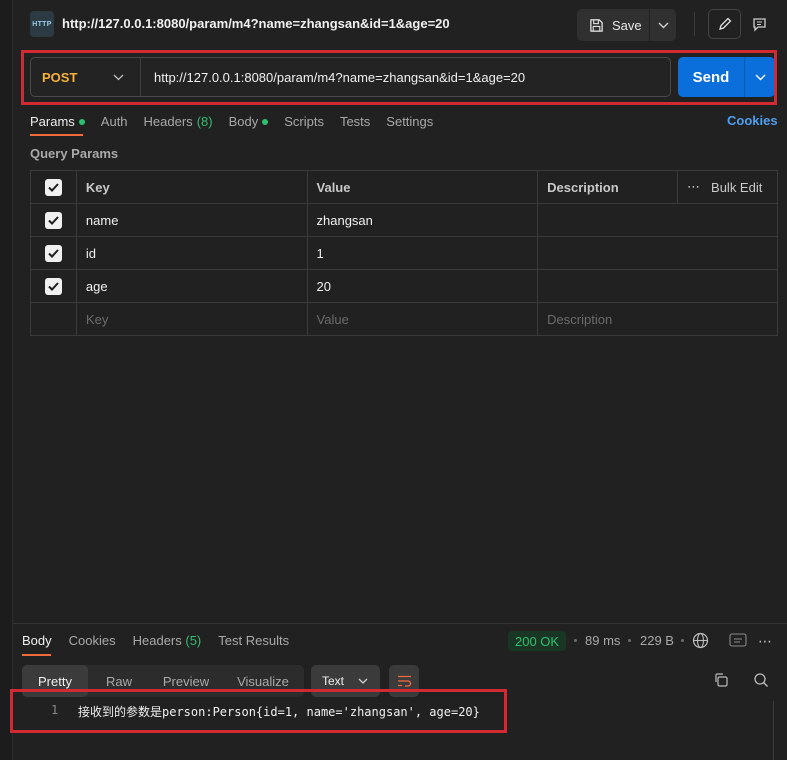 The image size is (787, 760). I want to click on params-active-dot, so click(81, 121).